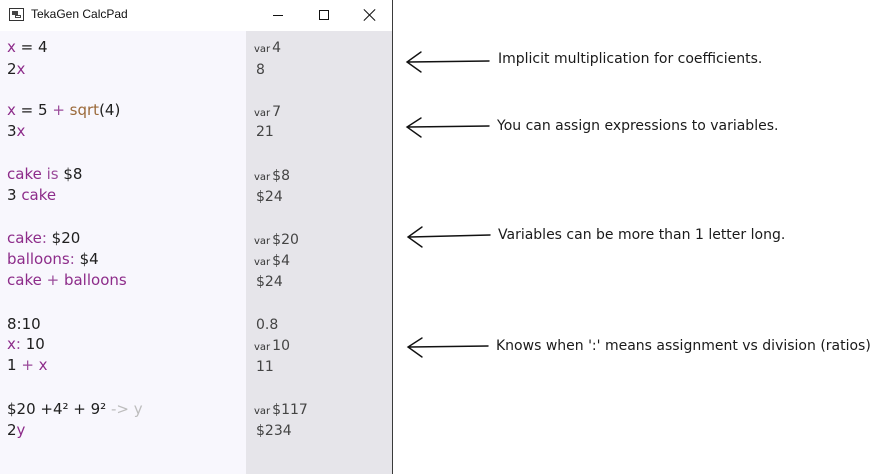  I want to click on editor-line: 1 + x, so click(27, 365).